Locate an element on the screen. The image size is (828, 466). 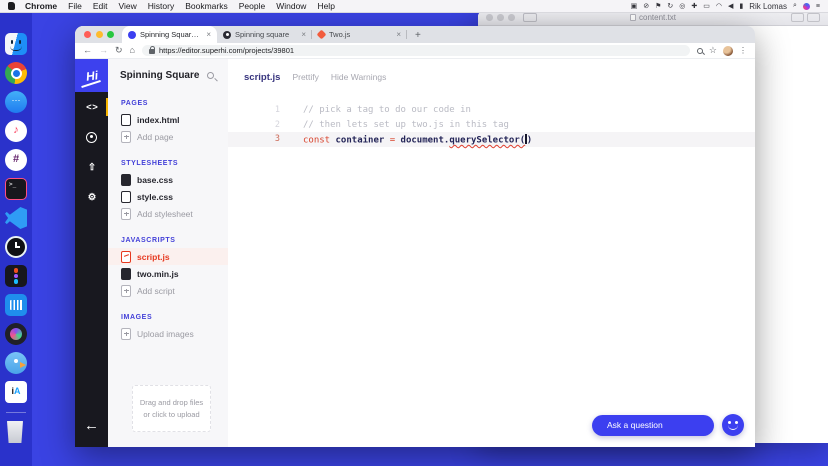
ask-a-question-button: Ask a question is located at coordinates (653, 425).